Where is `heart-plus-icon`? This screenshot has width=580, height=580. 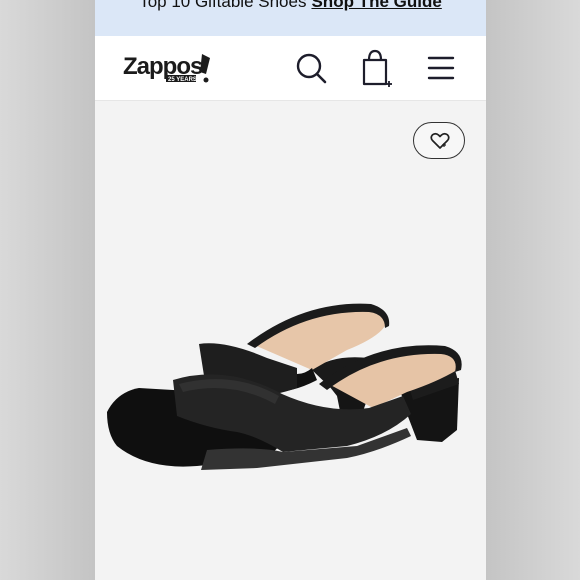 heart-plus-icon is located at coordinates (440, 140).